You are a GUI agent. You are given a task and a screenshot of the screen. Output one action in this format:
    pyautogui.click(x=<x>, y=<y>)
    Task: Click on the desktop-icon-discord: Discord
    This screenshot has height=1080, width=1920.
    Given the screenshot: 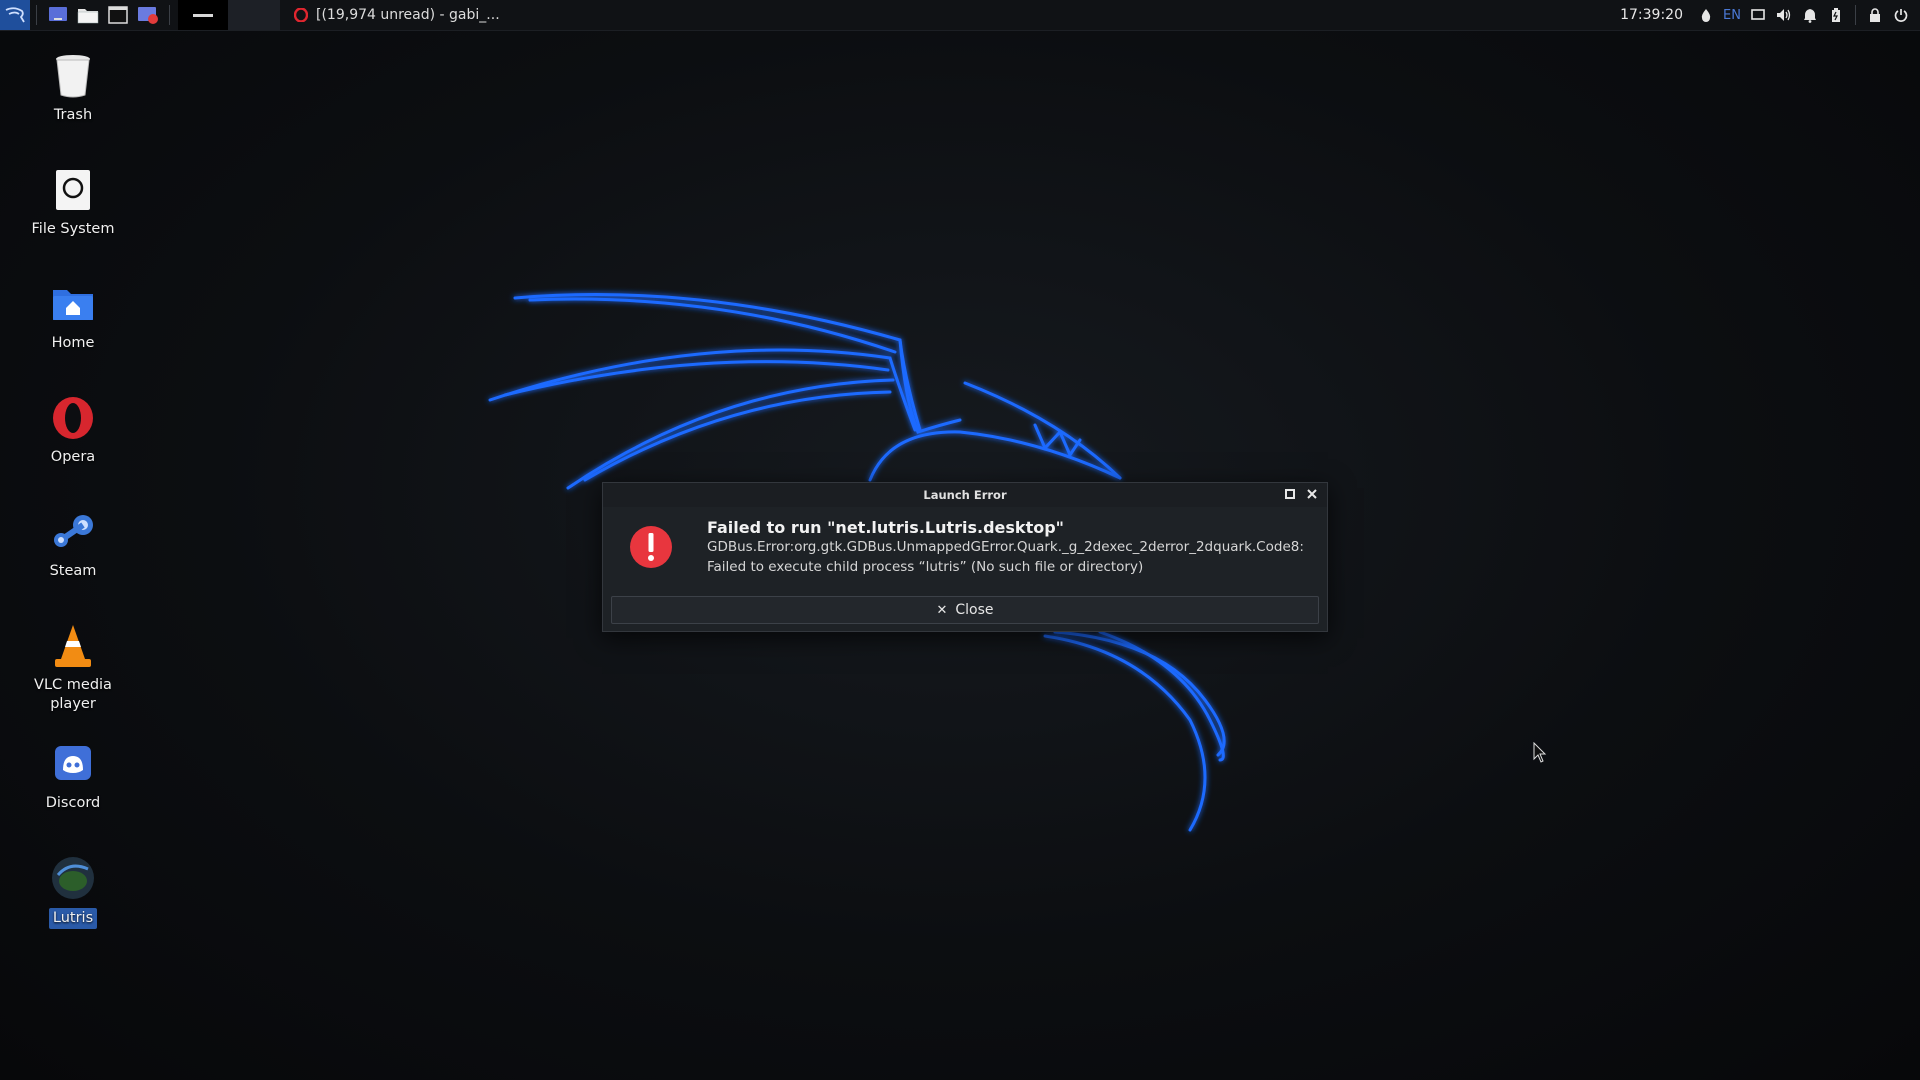 What is the action you would take?
    pyautogui.click(x=73, y=776)
    